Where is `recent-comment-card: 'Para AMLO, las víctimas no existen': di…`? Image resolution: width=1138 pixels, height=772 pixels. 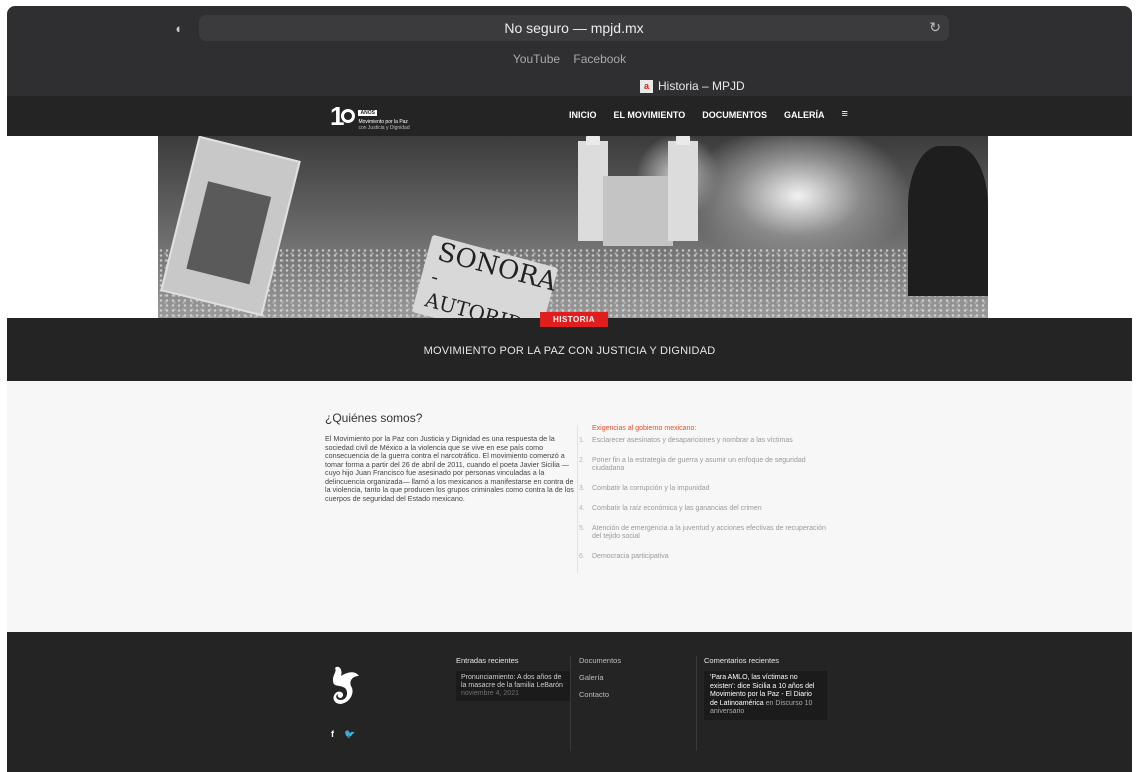
recent-comment-card: 'Para AMLO, las víctimas no existen': di… is located at coordinates (765, 695).